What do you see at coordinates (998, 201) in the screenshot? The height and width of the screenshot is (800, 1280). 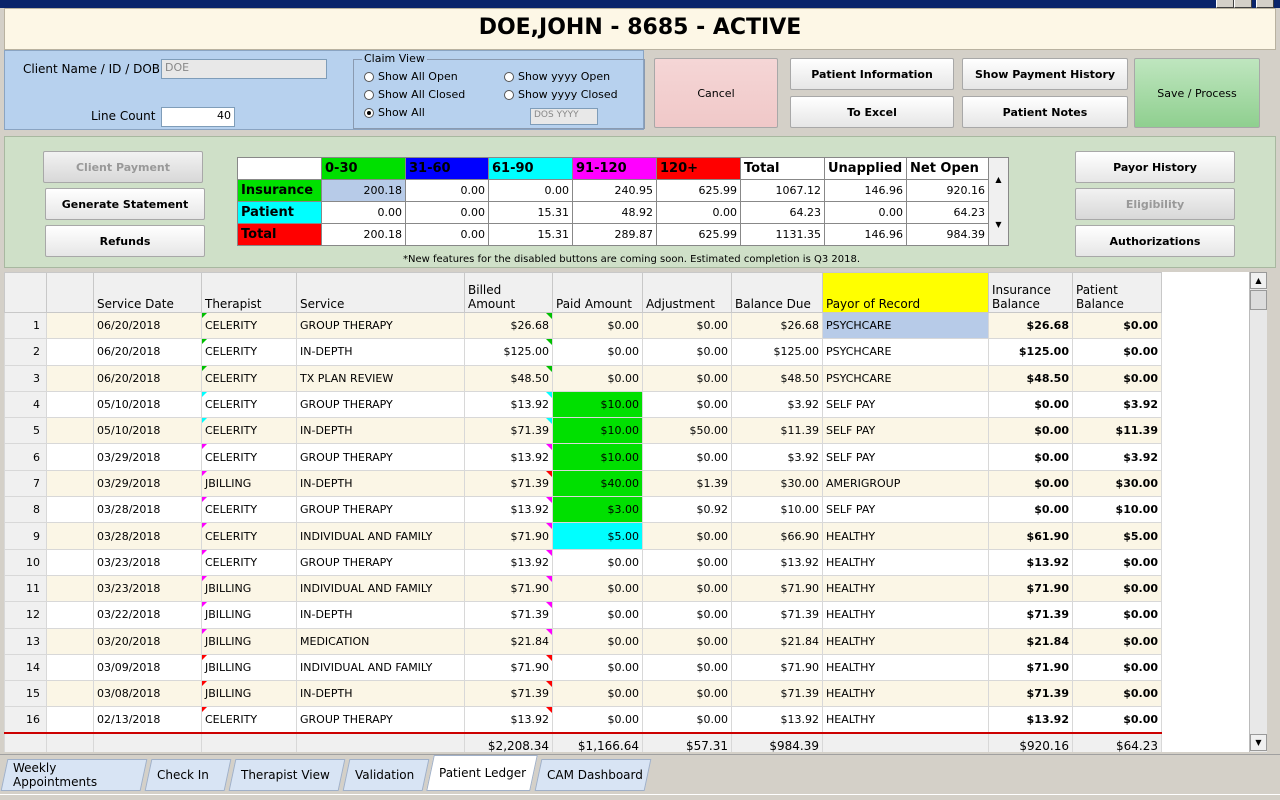 I see `aging-scrollbar: ▲ ▼` at bounding box center [998, 201].